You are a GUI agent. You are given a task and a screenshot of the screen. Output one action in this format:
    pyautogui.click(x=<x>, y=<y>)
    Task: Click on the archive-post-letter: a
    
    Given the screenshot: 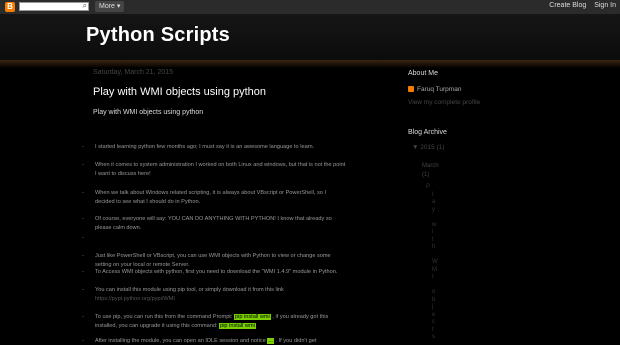 What is the action you would take?
    pyautogui.click(x=433, y=202)
    